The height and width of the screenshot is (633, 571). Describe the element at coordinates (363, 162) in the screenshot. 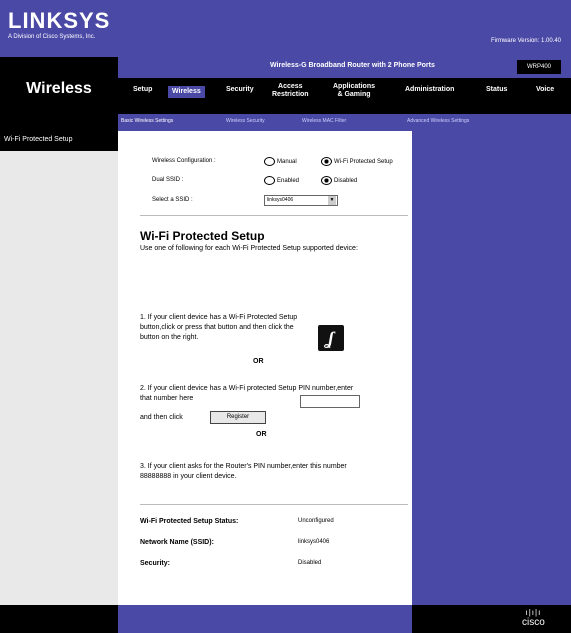

I see `wps-label: Wi-Fi Protected Setup` at that location.